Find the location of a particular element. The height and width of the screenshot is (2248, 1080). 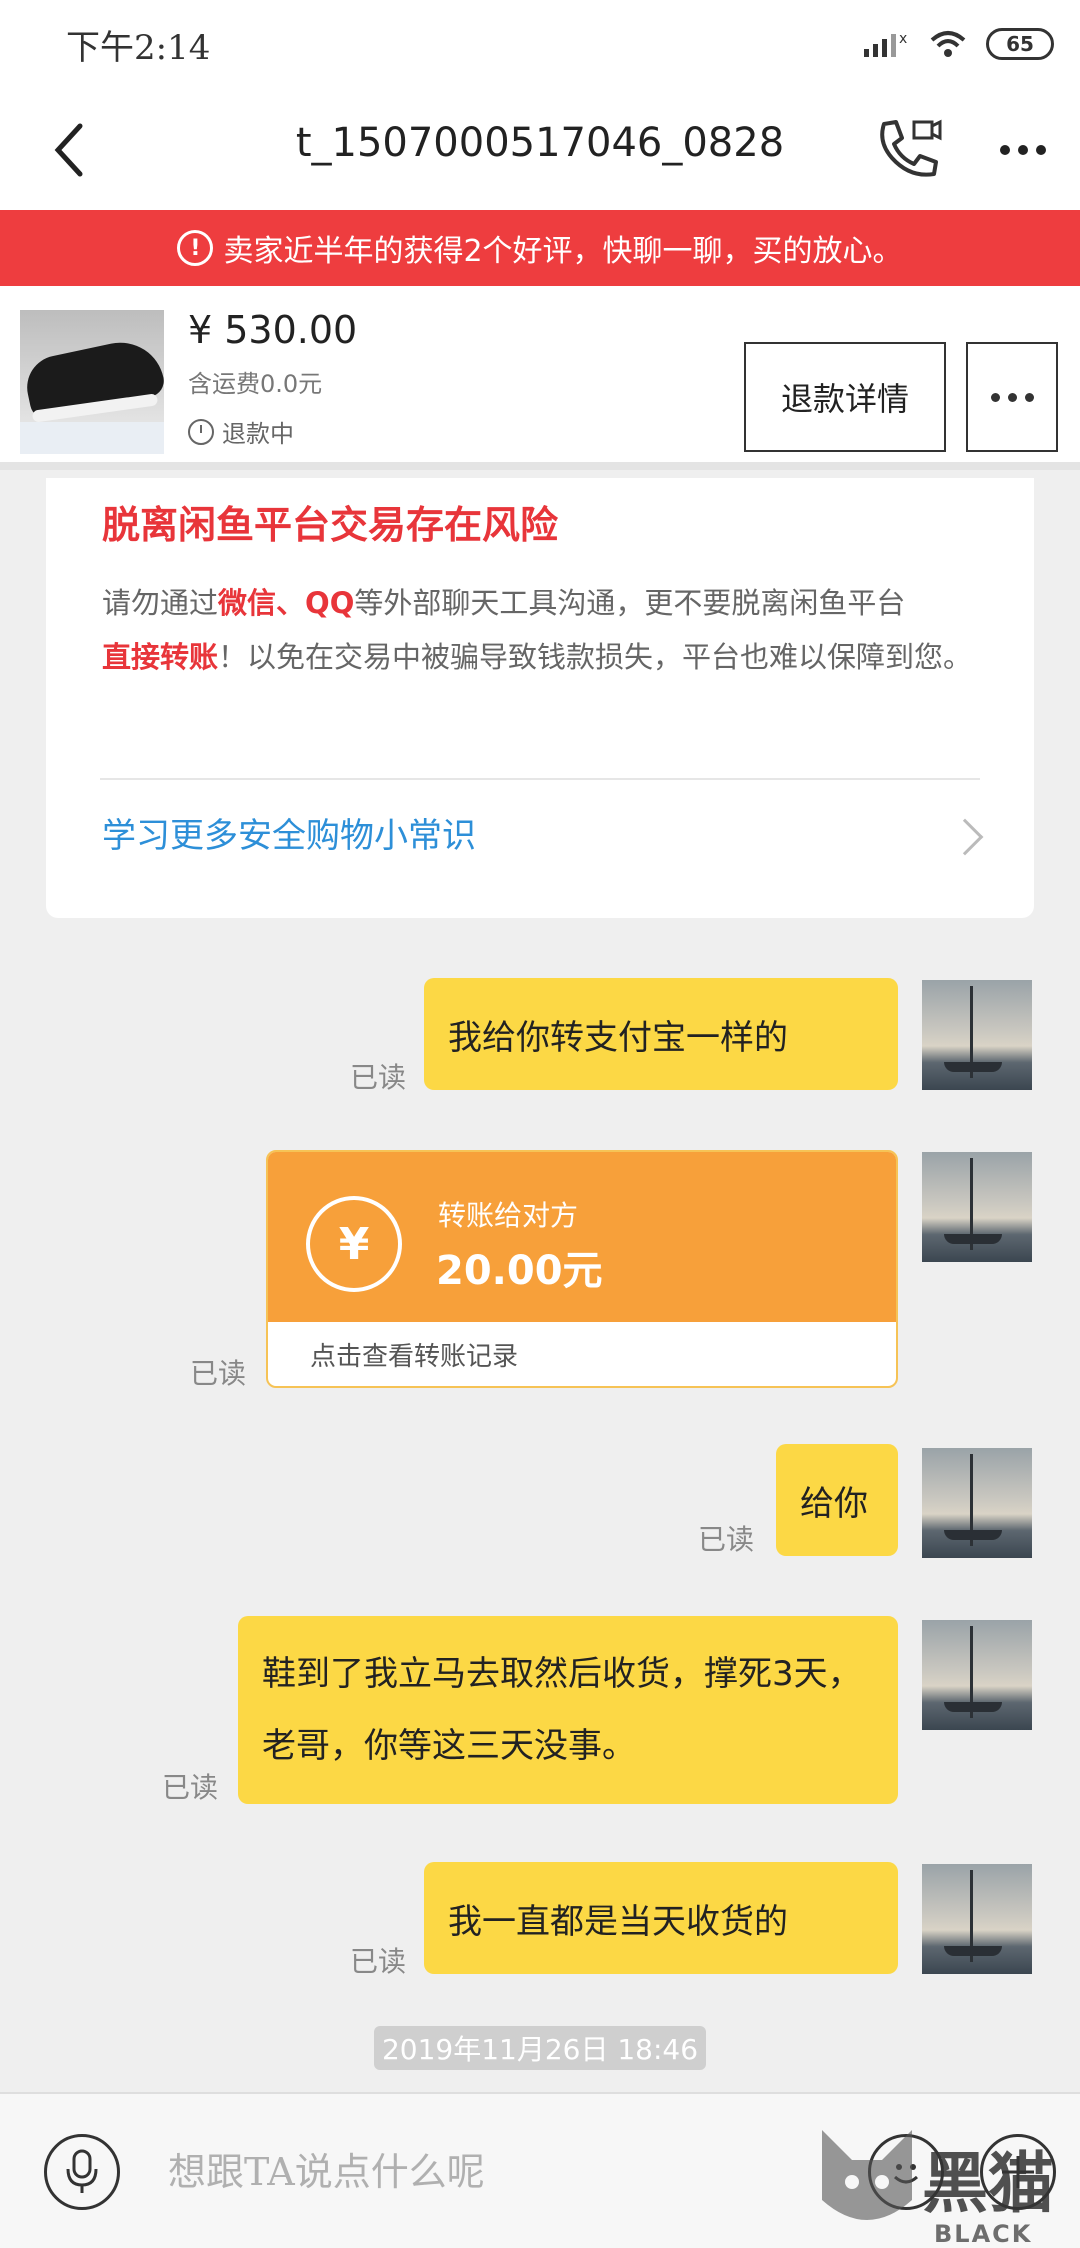

product-price: ¥ 530.00 is located at coordinates (273, 330).